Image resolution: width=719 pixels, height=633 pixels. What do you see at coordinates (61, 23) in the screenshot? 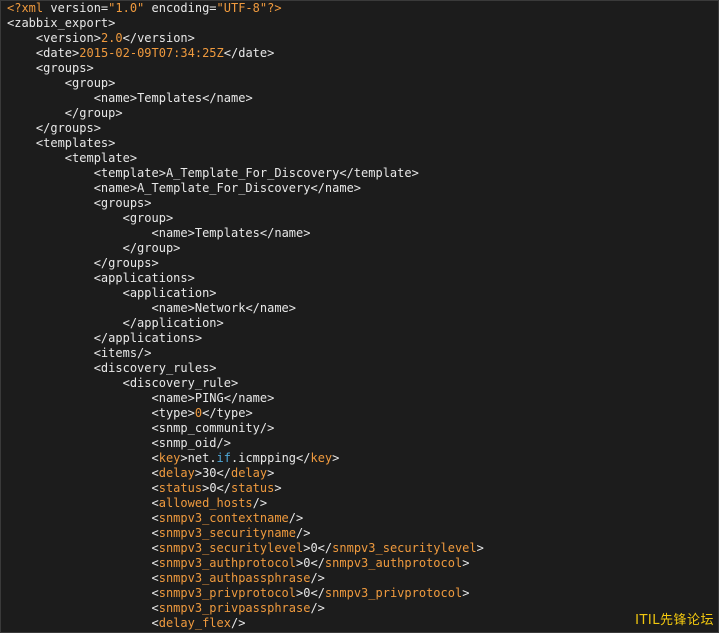
I see `code-token: <zabbix_export>` at bounding box center [61, 23].